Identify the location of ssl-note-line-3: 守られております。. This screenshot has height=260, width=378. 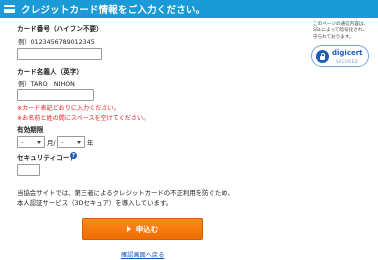
(333, 37).